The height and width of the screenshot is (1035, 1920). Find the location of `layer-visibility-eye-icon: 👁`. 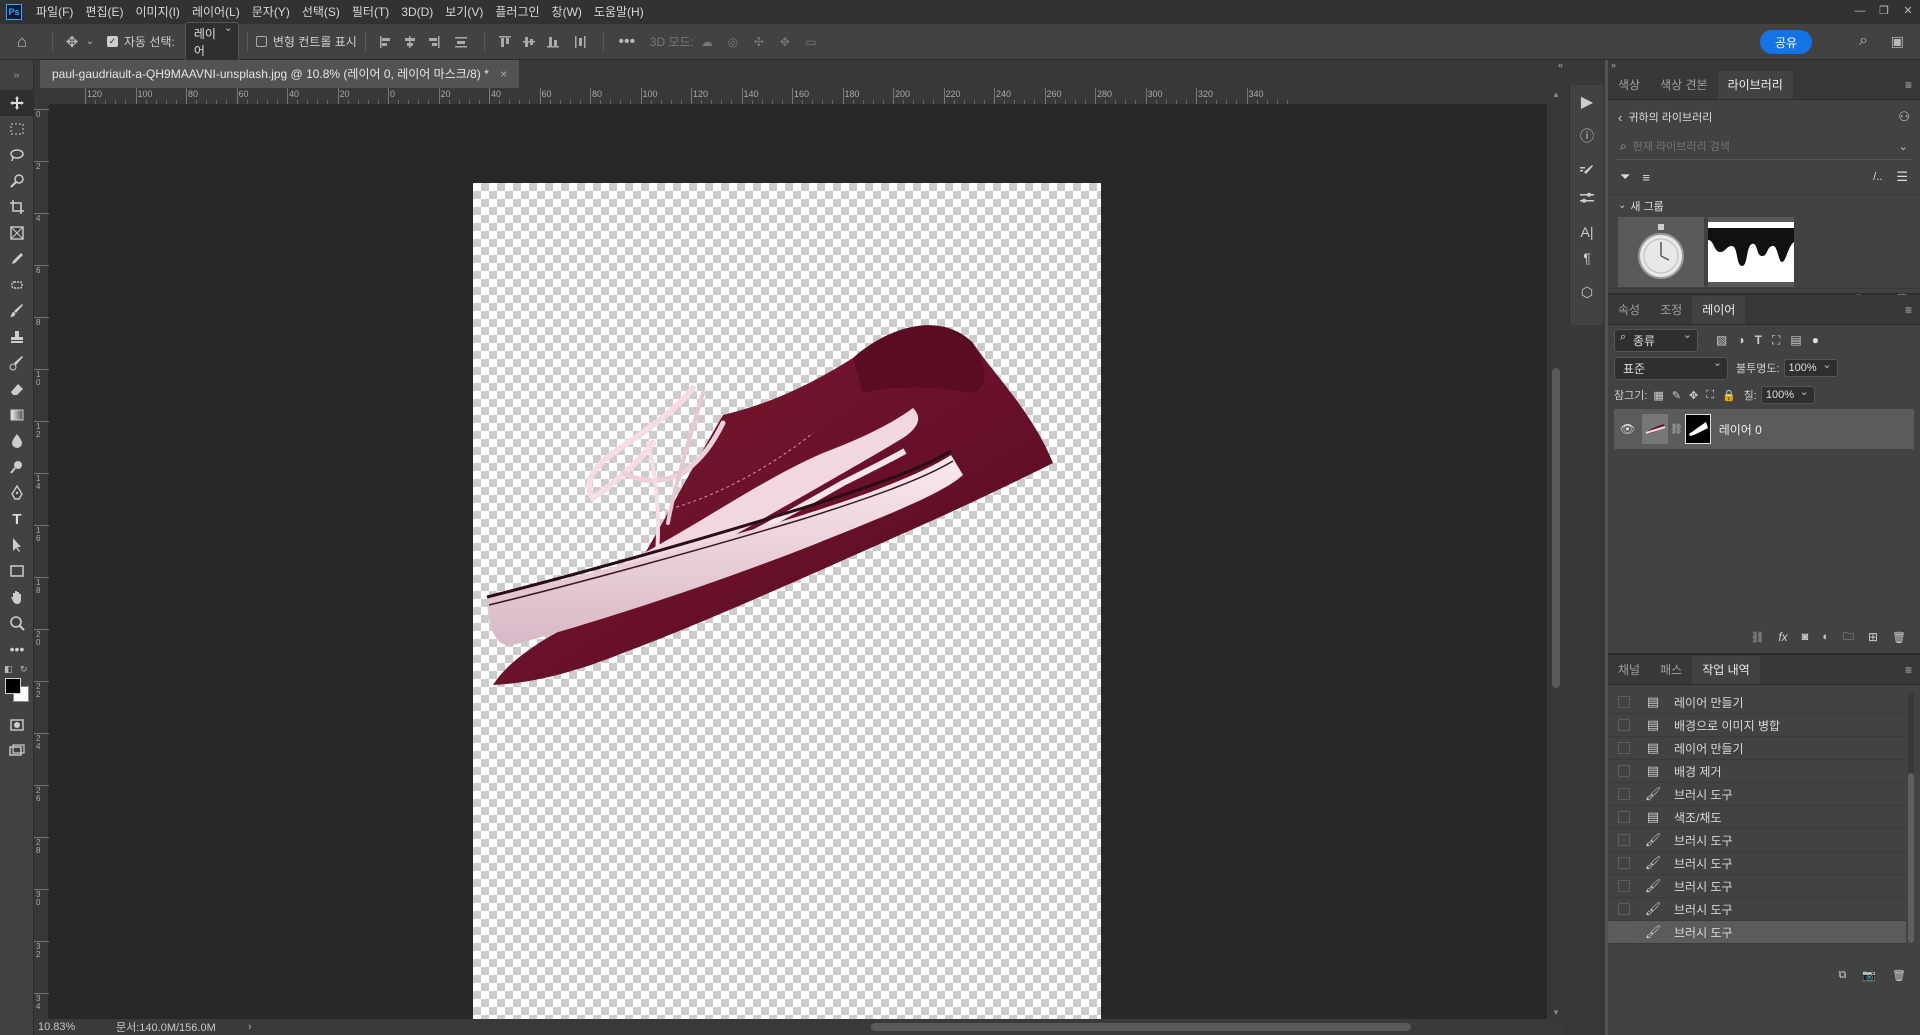

layer-visibility-eye-icon: 👁 is located at coordinates (1629, 429).